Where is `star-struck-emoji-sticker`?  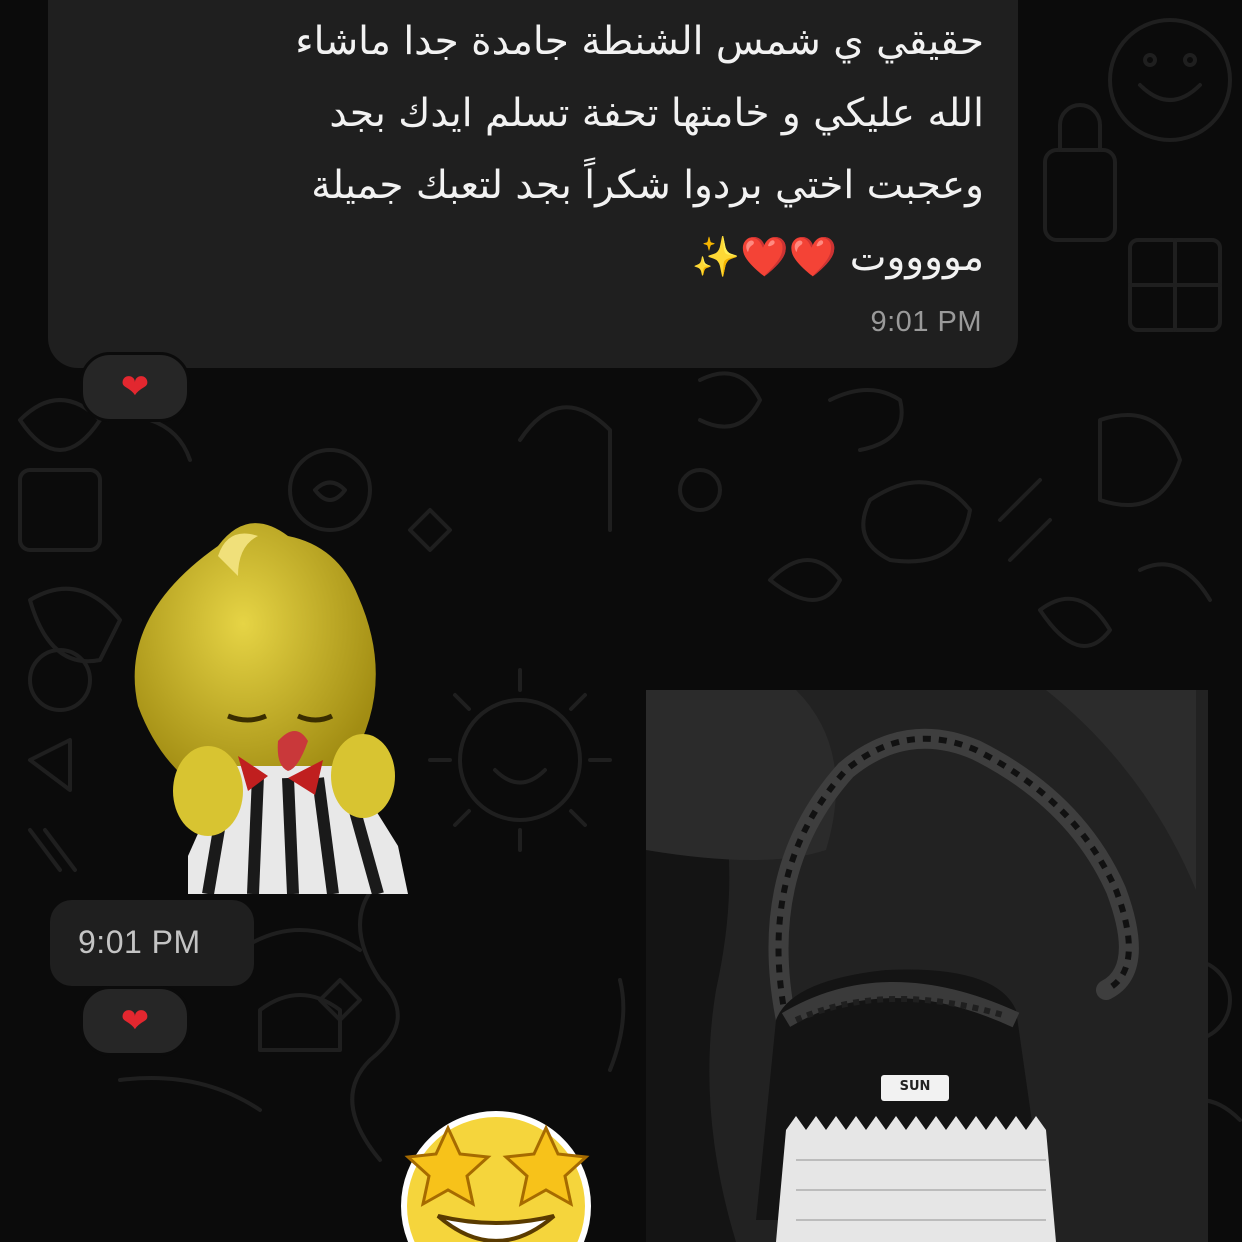
star-struck-emoji-sticker is located at coordinates (496, 1170).